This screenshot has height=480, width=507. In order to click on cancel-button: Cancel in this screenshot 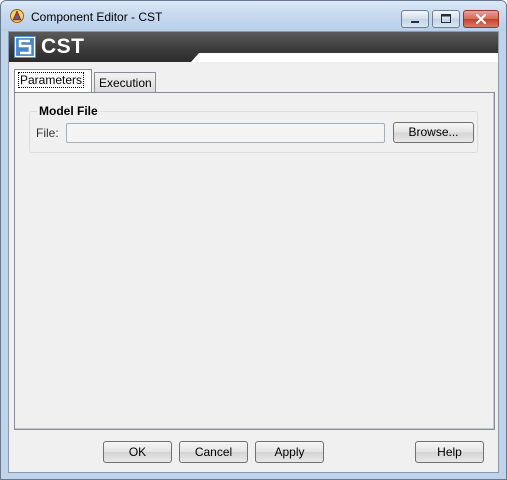, I will do `click(213, 452)`.